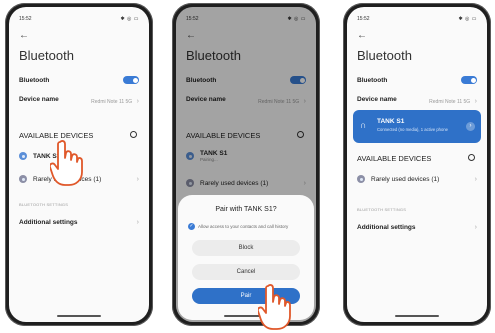 This screenshot has width=495, height=333. What do you see at coordinates (363, 125) in the screenshot?
I see `headphones-icon: ∩` at bounding box center [363, 125].